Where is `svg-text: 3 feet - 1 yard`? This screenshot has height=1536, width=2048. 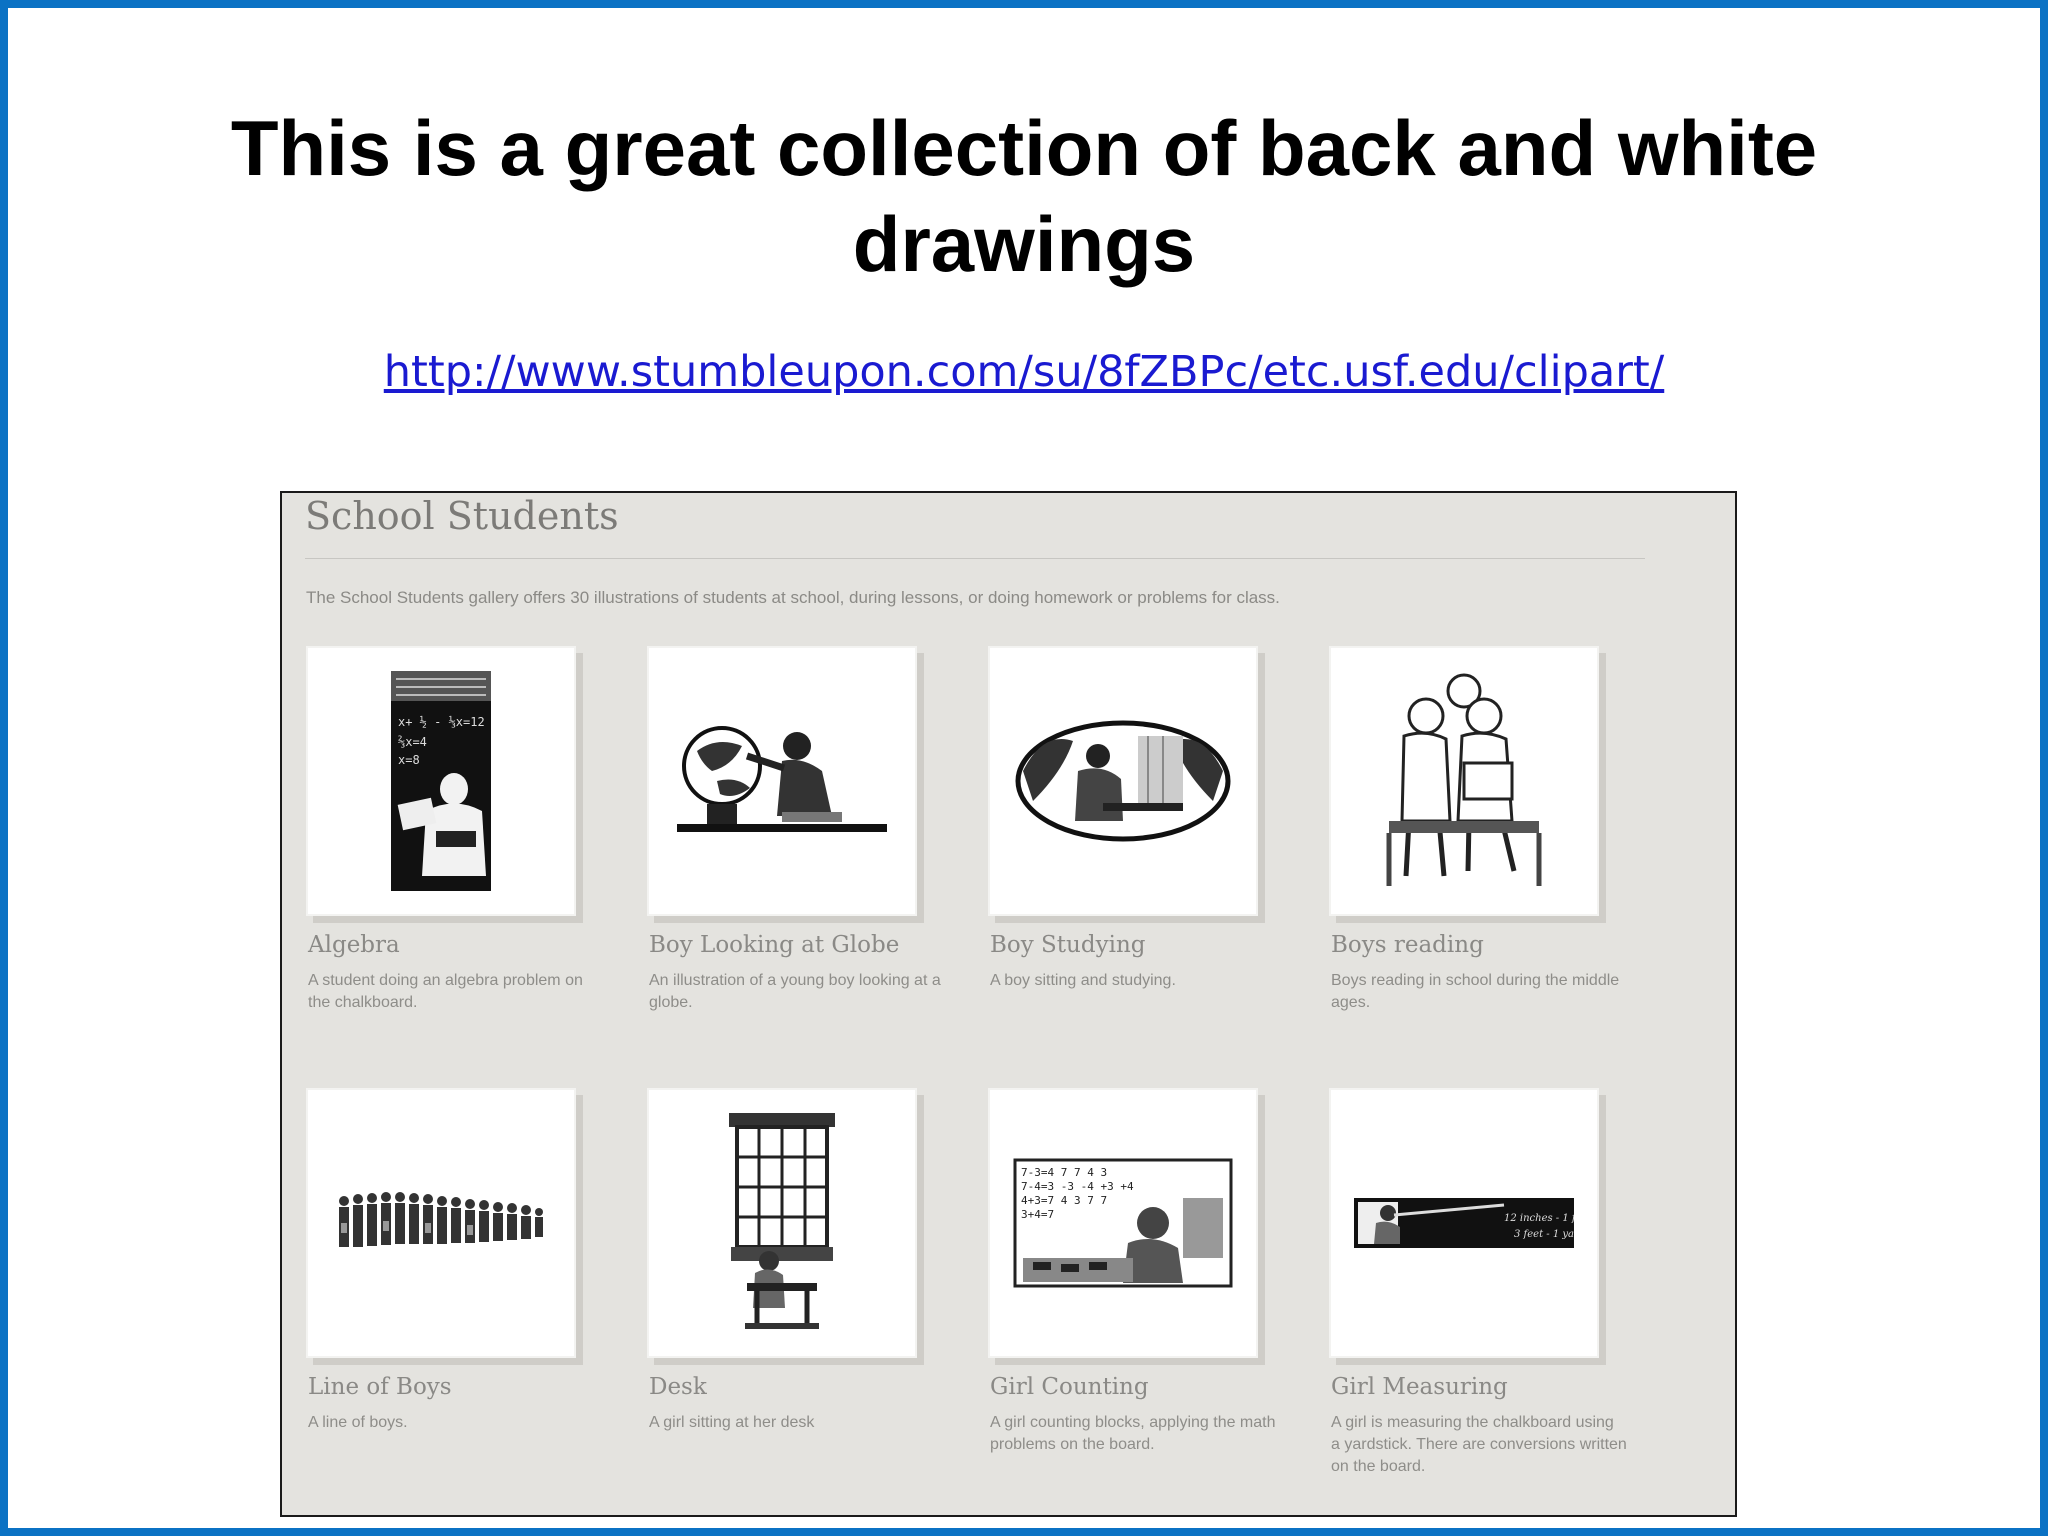 svg-text: 3 feet - 1 yard is located at coordinates (1544, 1234).